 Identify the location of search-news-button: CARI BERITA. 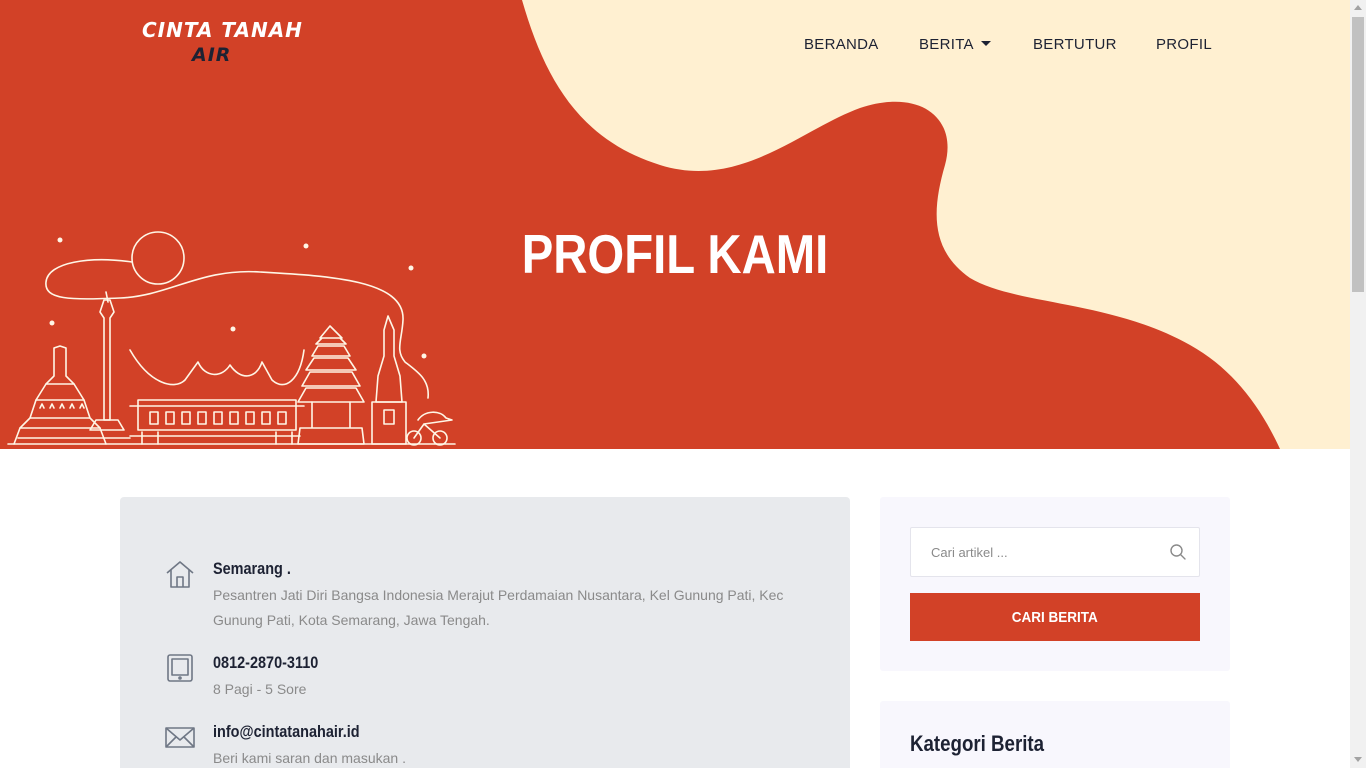
(1055, 617).